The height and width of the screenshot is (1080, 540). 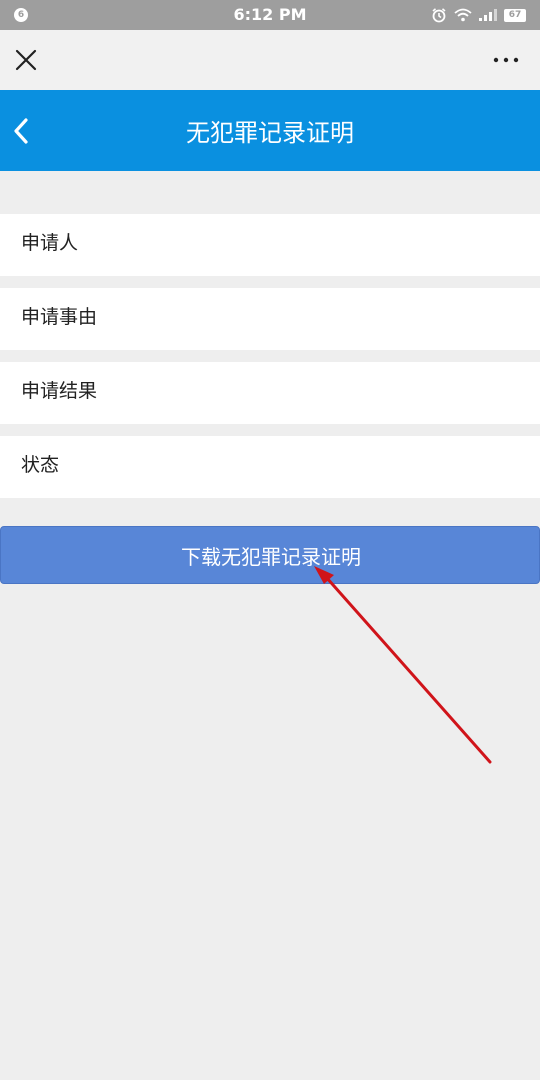 What do you see at coordinates (439, 15) in the screenshot?
I see `alarm-icon` at bounding box center [439, 15].